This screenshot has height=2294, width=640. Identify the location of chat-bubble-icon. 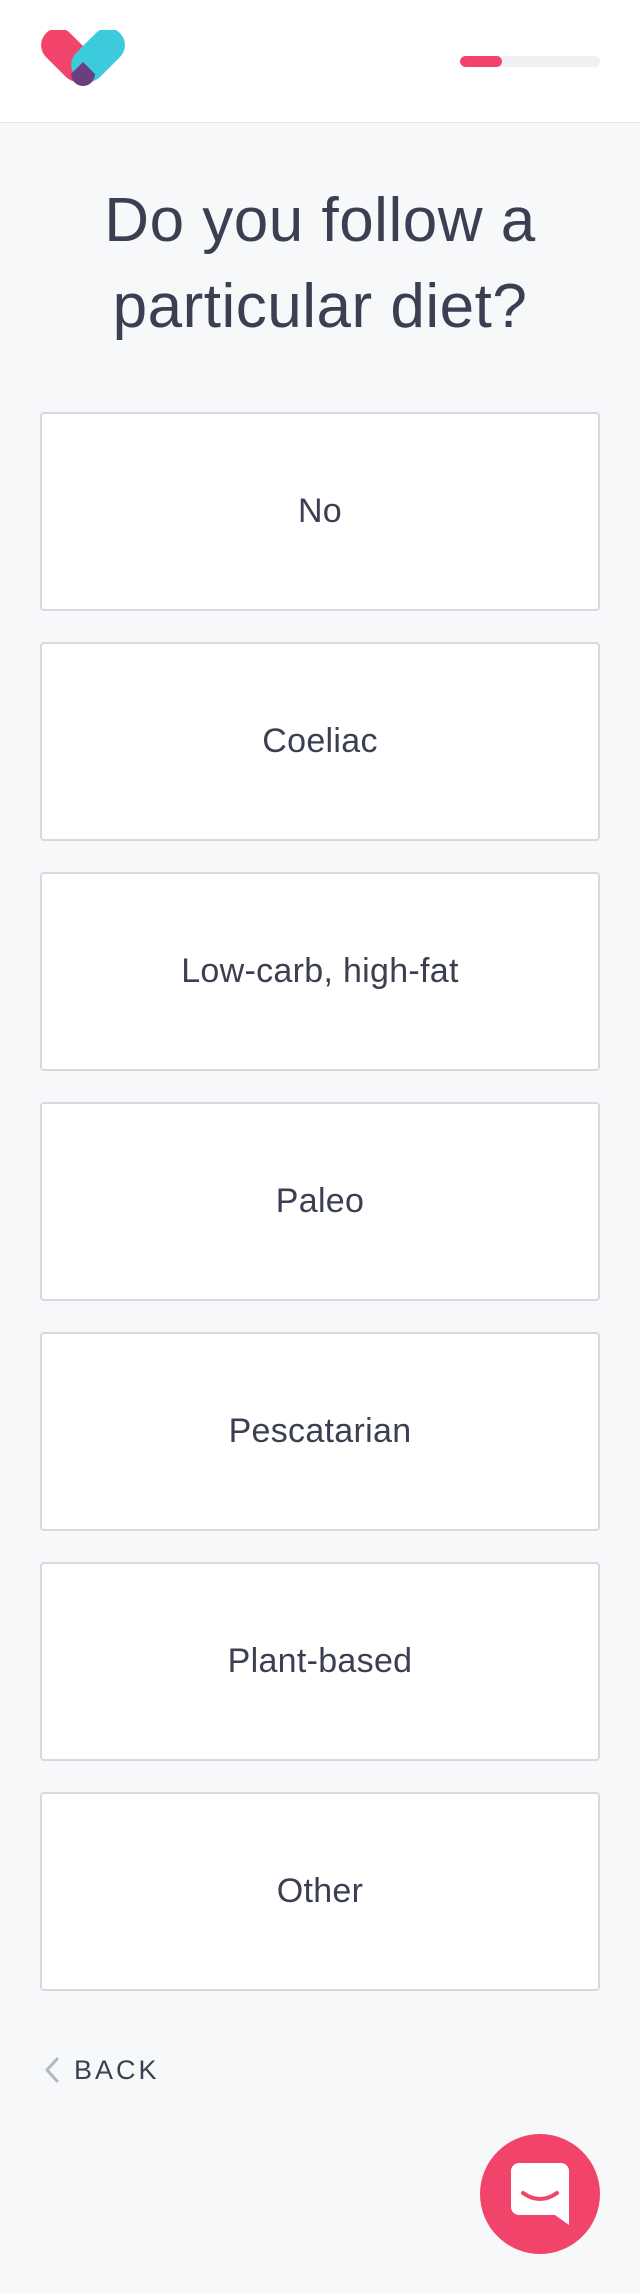
(540, 2194).